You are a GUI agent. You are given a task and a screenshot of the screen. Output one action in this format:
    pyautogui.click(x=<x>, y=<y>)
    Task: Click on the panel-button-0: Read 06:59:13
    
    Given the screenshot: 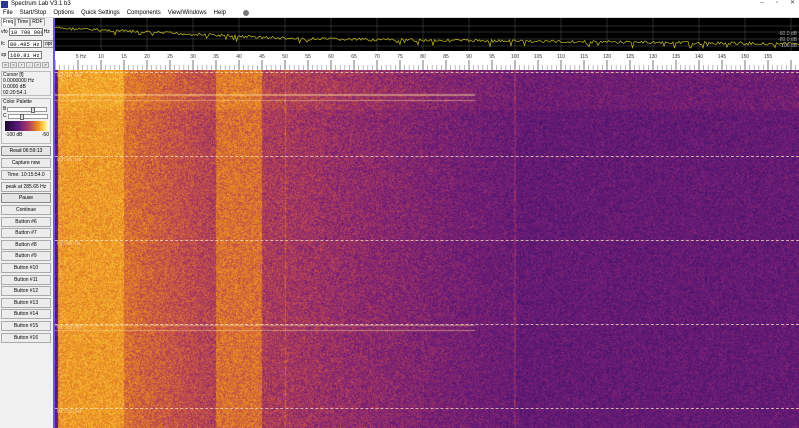 What is the action you would take?
    pyautogui.click(x=26, y=151)
    